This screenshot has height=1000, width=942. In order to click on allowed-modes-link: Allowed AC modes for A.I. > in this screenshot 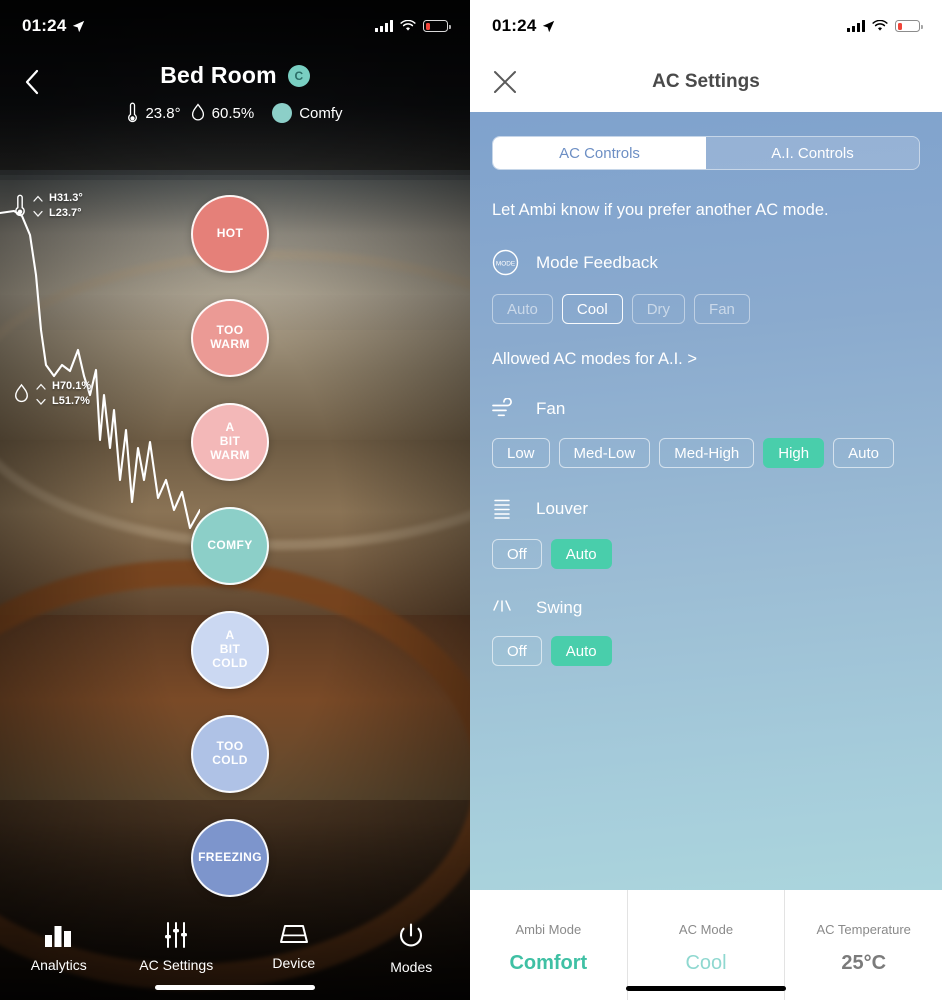, I will do `click(706, 359)`.